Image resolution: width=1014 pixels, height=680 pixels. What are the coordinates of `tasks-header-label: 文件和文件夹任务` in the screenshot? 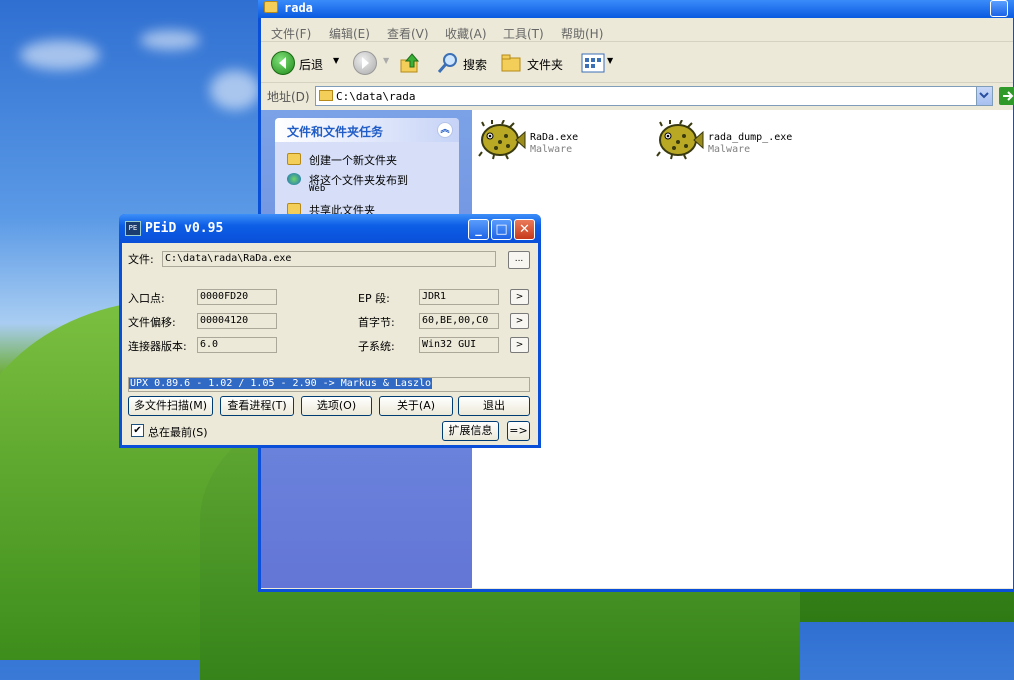 It's located at (335, 132).